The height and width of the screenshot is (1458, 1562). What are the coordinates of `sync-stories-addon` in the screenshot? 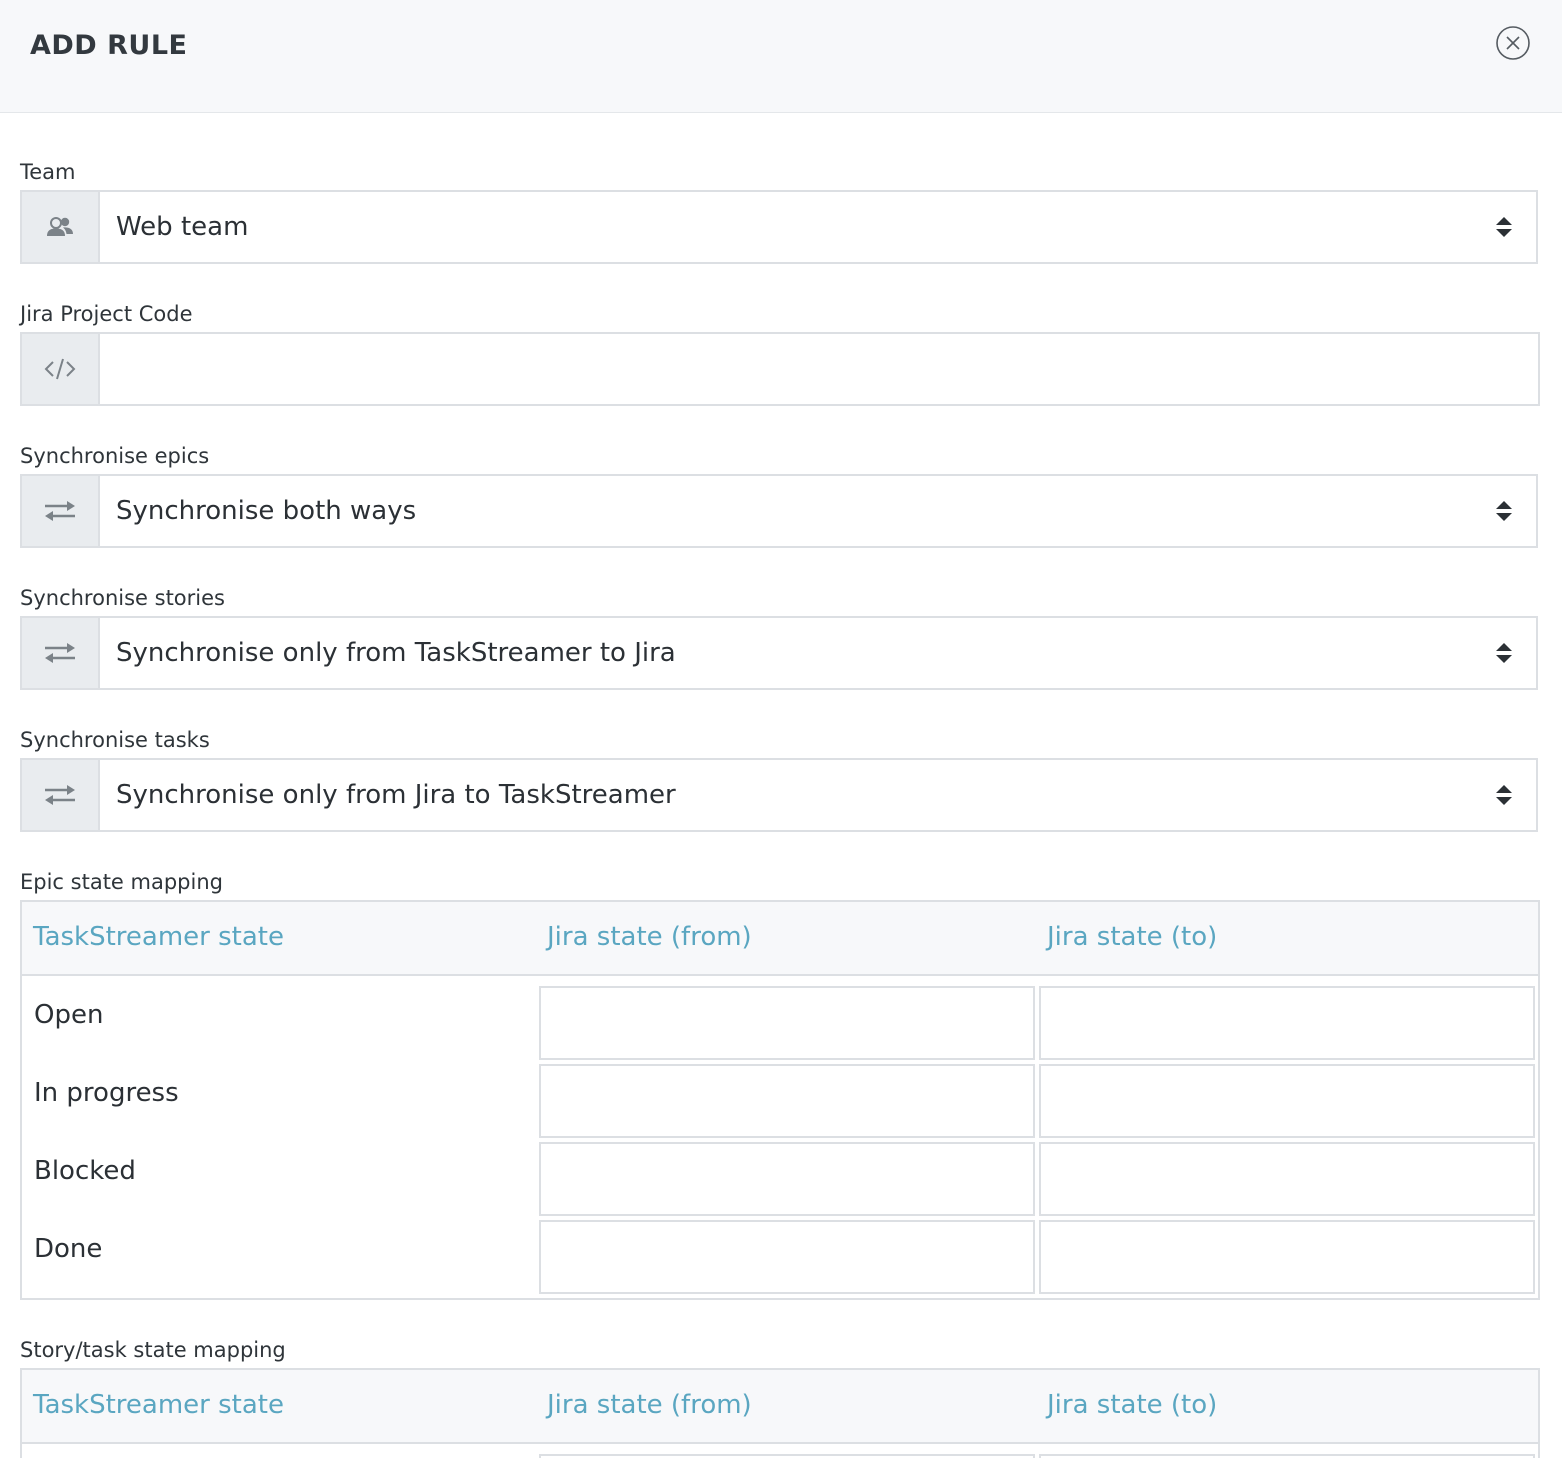 It's located at (61, 653).